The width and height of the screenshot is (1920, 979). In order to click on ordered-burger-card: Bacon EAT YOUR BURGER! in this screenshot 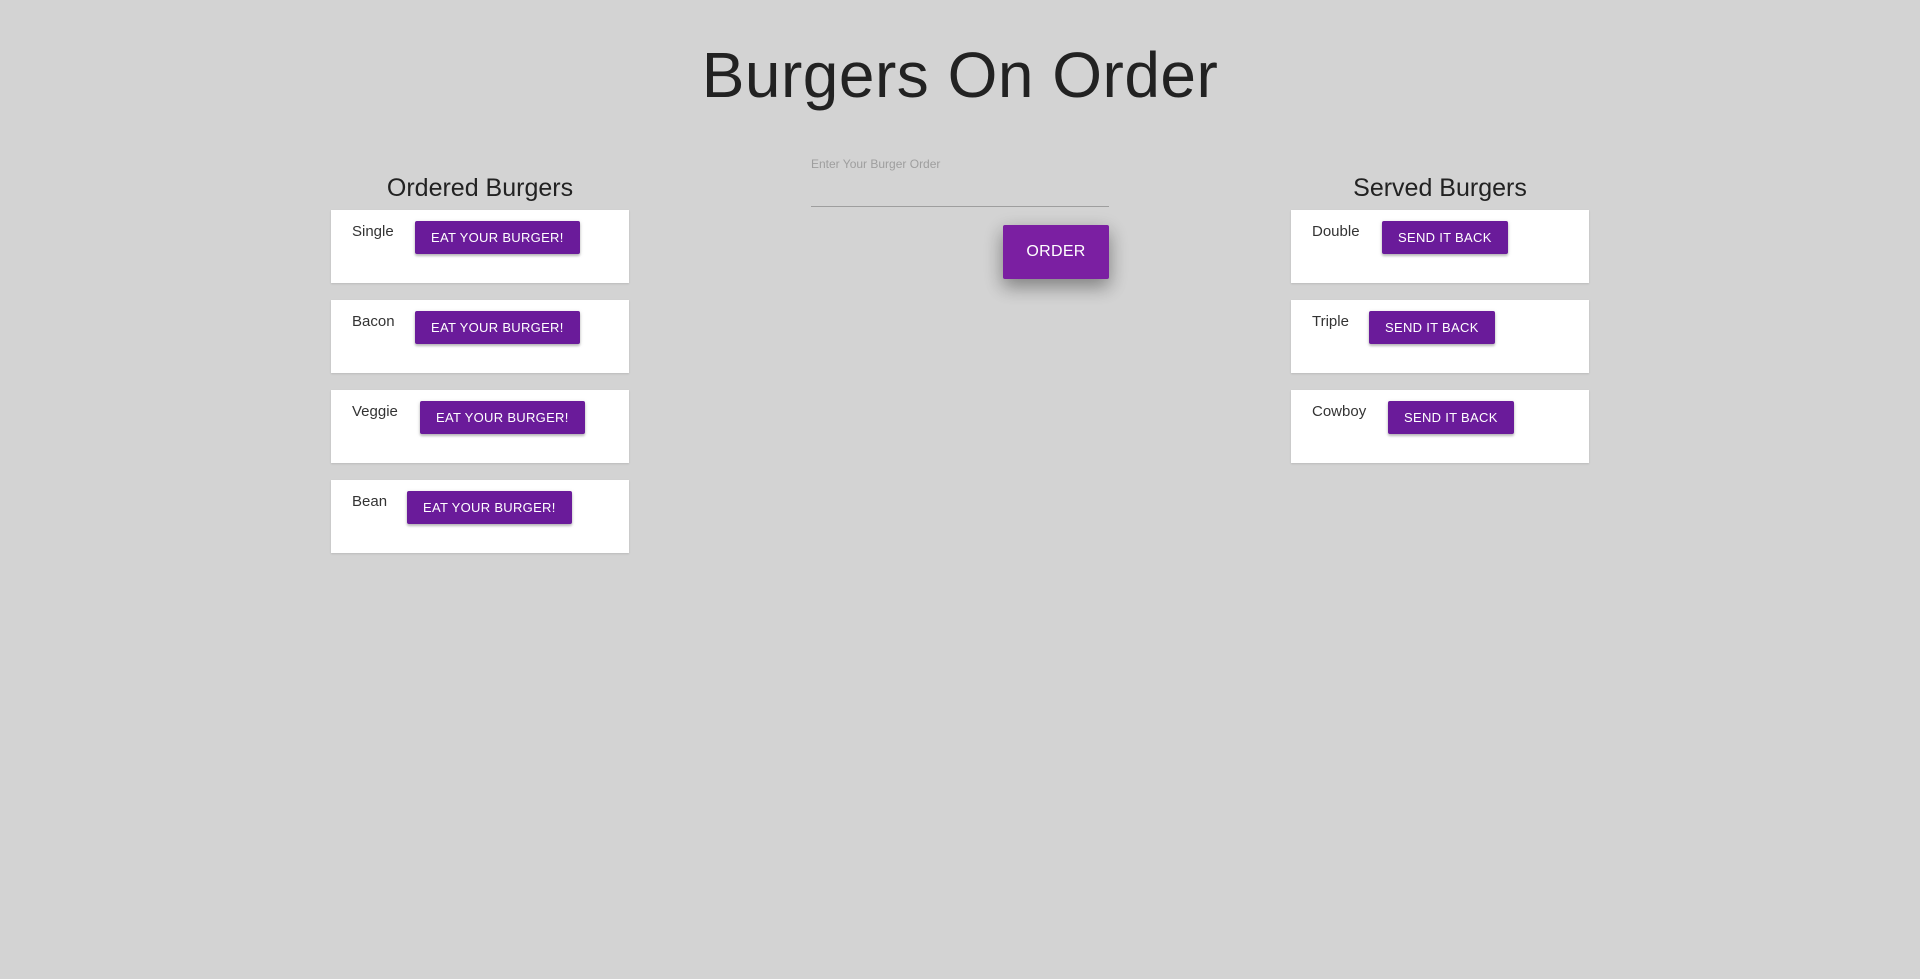, I will do `click(480, 336)`.